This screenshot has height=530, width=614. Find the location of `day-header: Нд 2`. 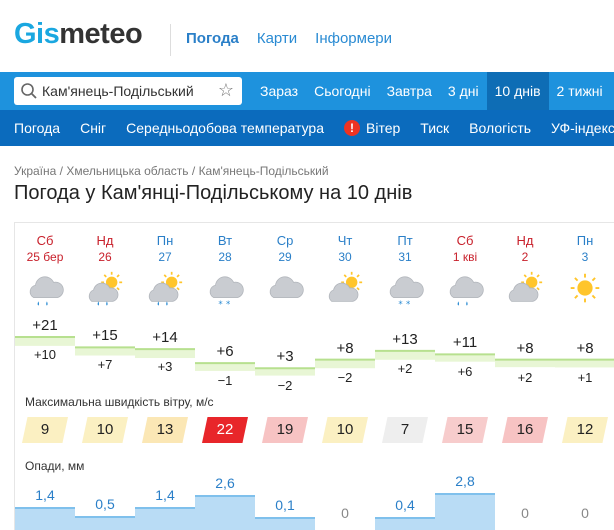

day-header: Нд 2 is located at coordinates (525, 248).